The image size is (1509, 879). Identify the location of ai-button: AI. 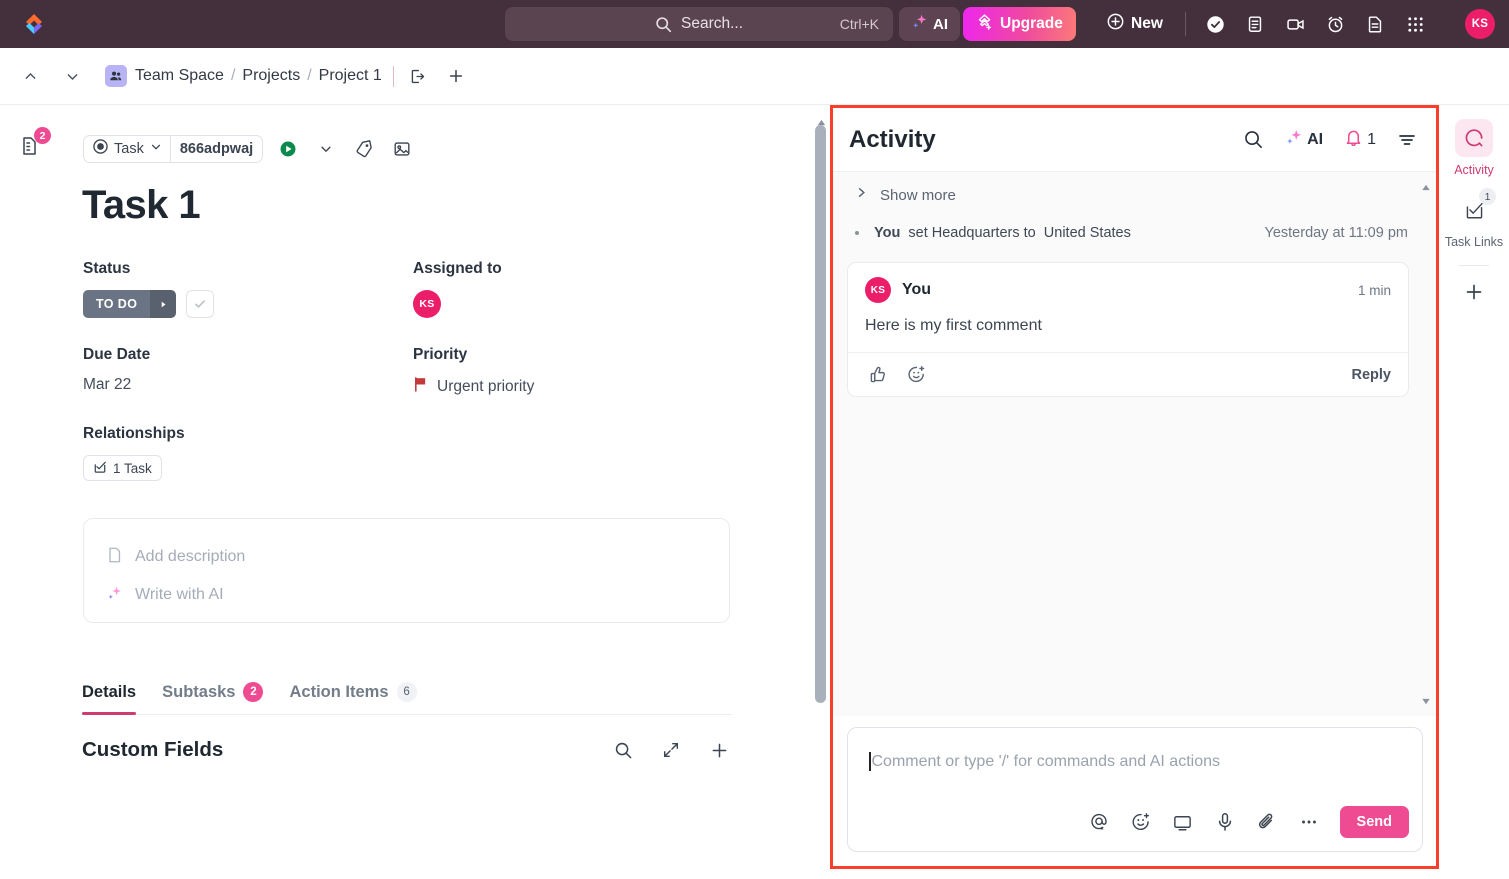
(929, 24).